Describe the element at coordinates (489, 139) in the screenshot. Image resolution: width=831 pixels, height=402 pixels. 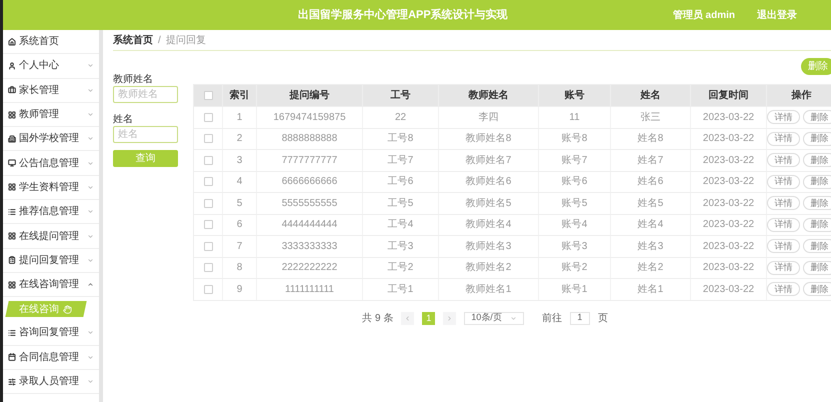
I see `table-cell-text: 教师姓名8` at that location.